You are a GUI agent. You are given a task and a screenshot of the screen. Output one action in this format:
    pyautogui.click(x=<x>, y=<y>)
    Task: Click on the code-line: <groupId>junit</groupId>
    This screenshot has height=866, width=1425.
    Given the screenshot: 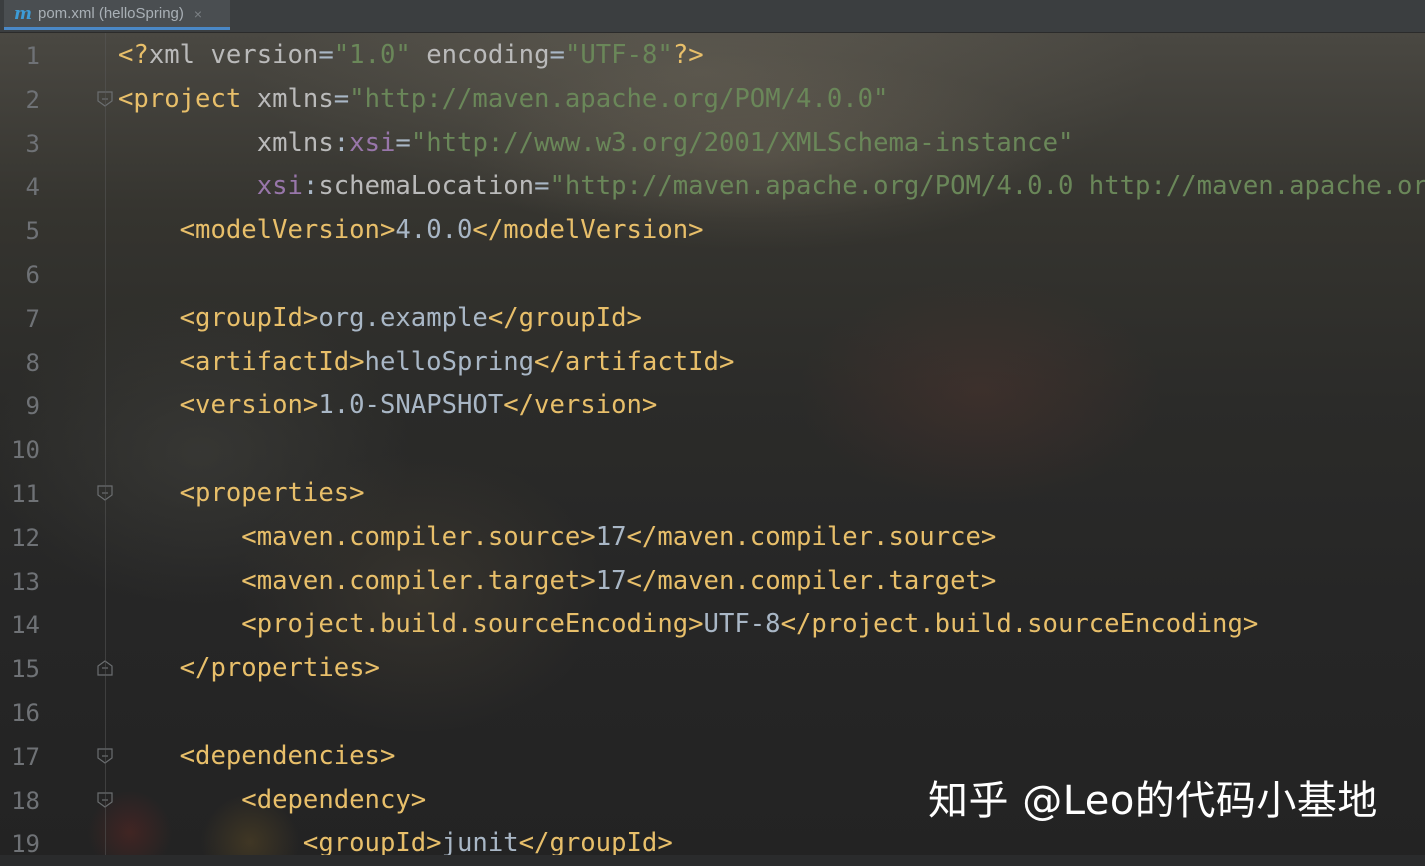 What is the action you would take?
    pyautogui.click(x=395, y=838)
    